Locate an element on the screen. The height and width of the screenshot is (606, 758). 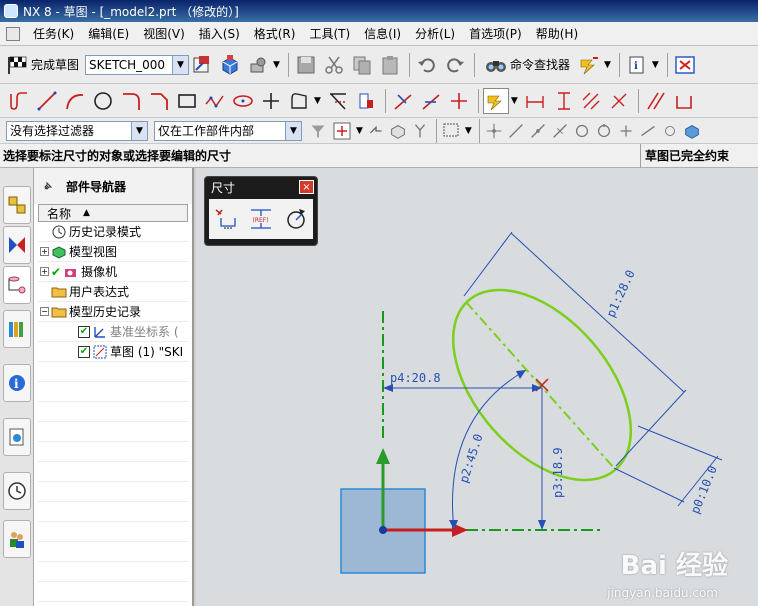
name-column-header: 名称 ▲ is located at coordinates (113, 213).